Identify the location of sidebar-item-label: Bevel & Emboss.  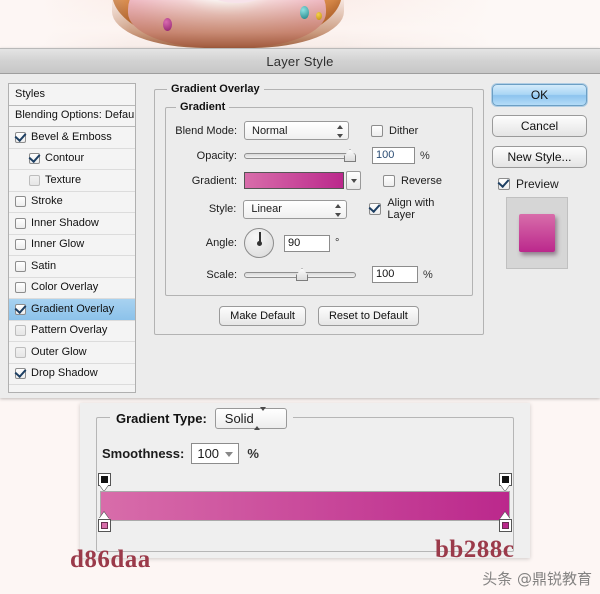
(71, 136).